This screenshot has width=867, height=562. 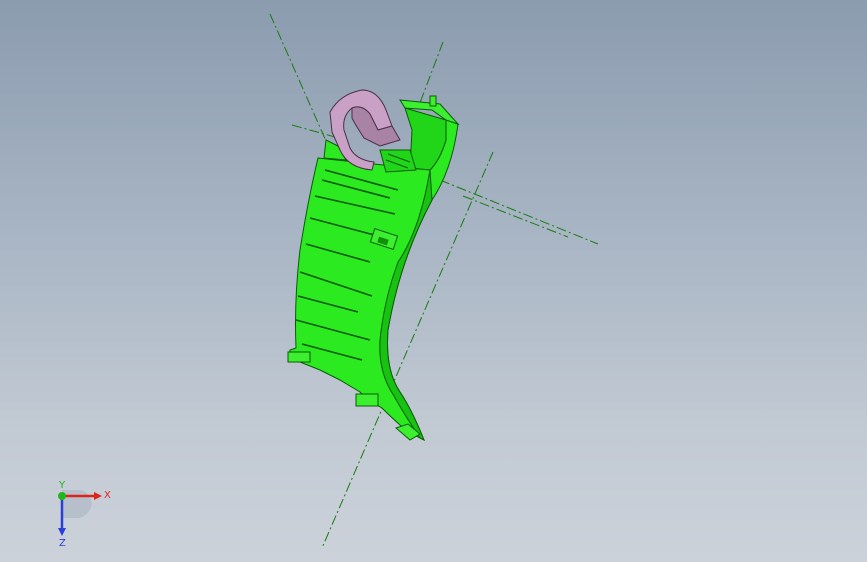 I want to click on triad-shadow, so click(x=77, y=504).